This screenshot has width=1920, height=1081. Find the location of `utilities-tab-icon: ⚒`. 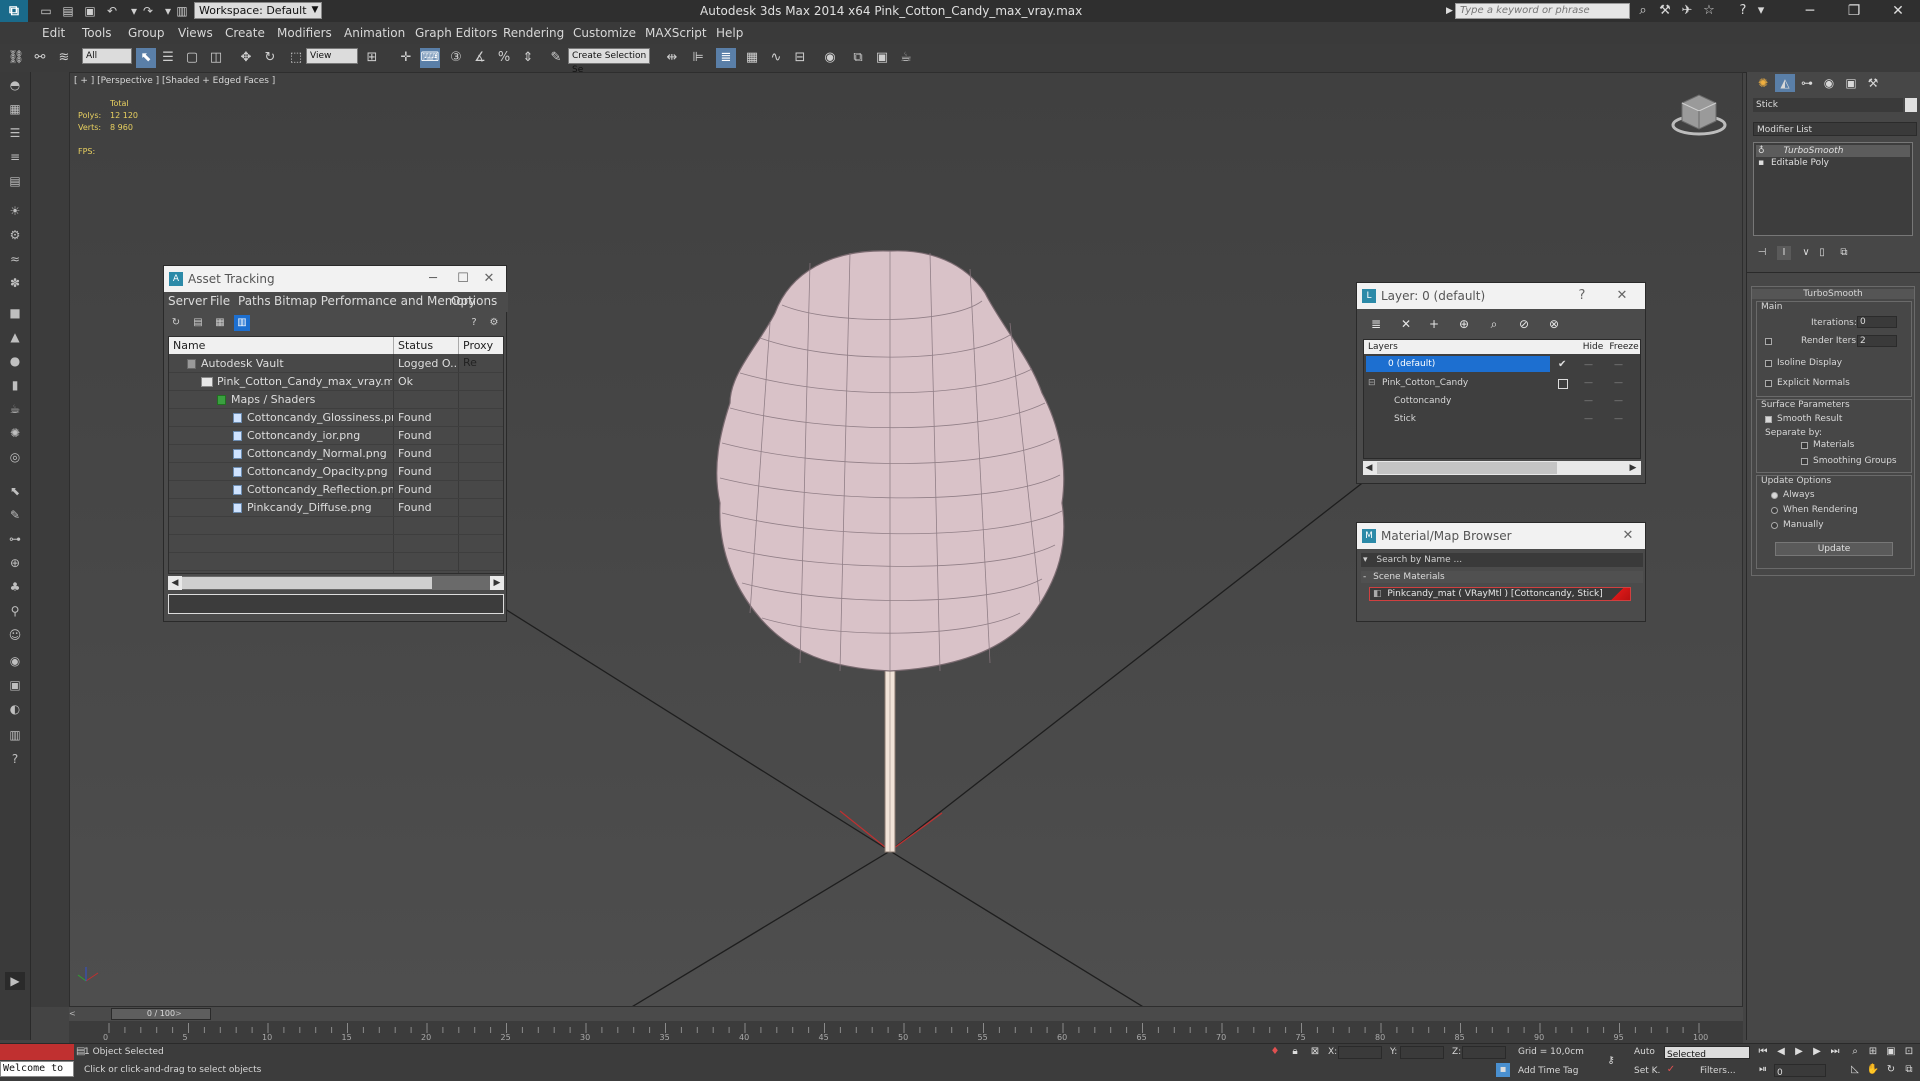

utilities-tab-icon: ⚒ is located at coordinates (1873, 83).